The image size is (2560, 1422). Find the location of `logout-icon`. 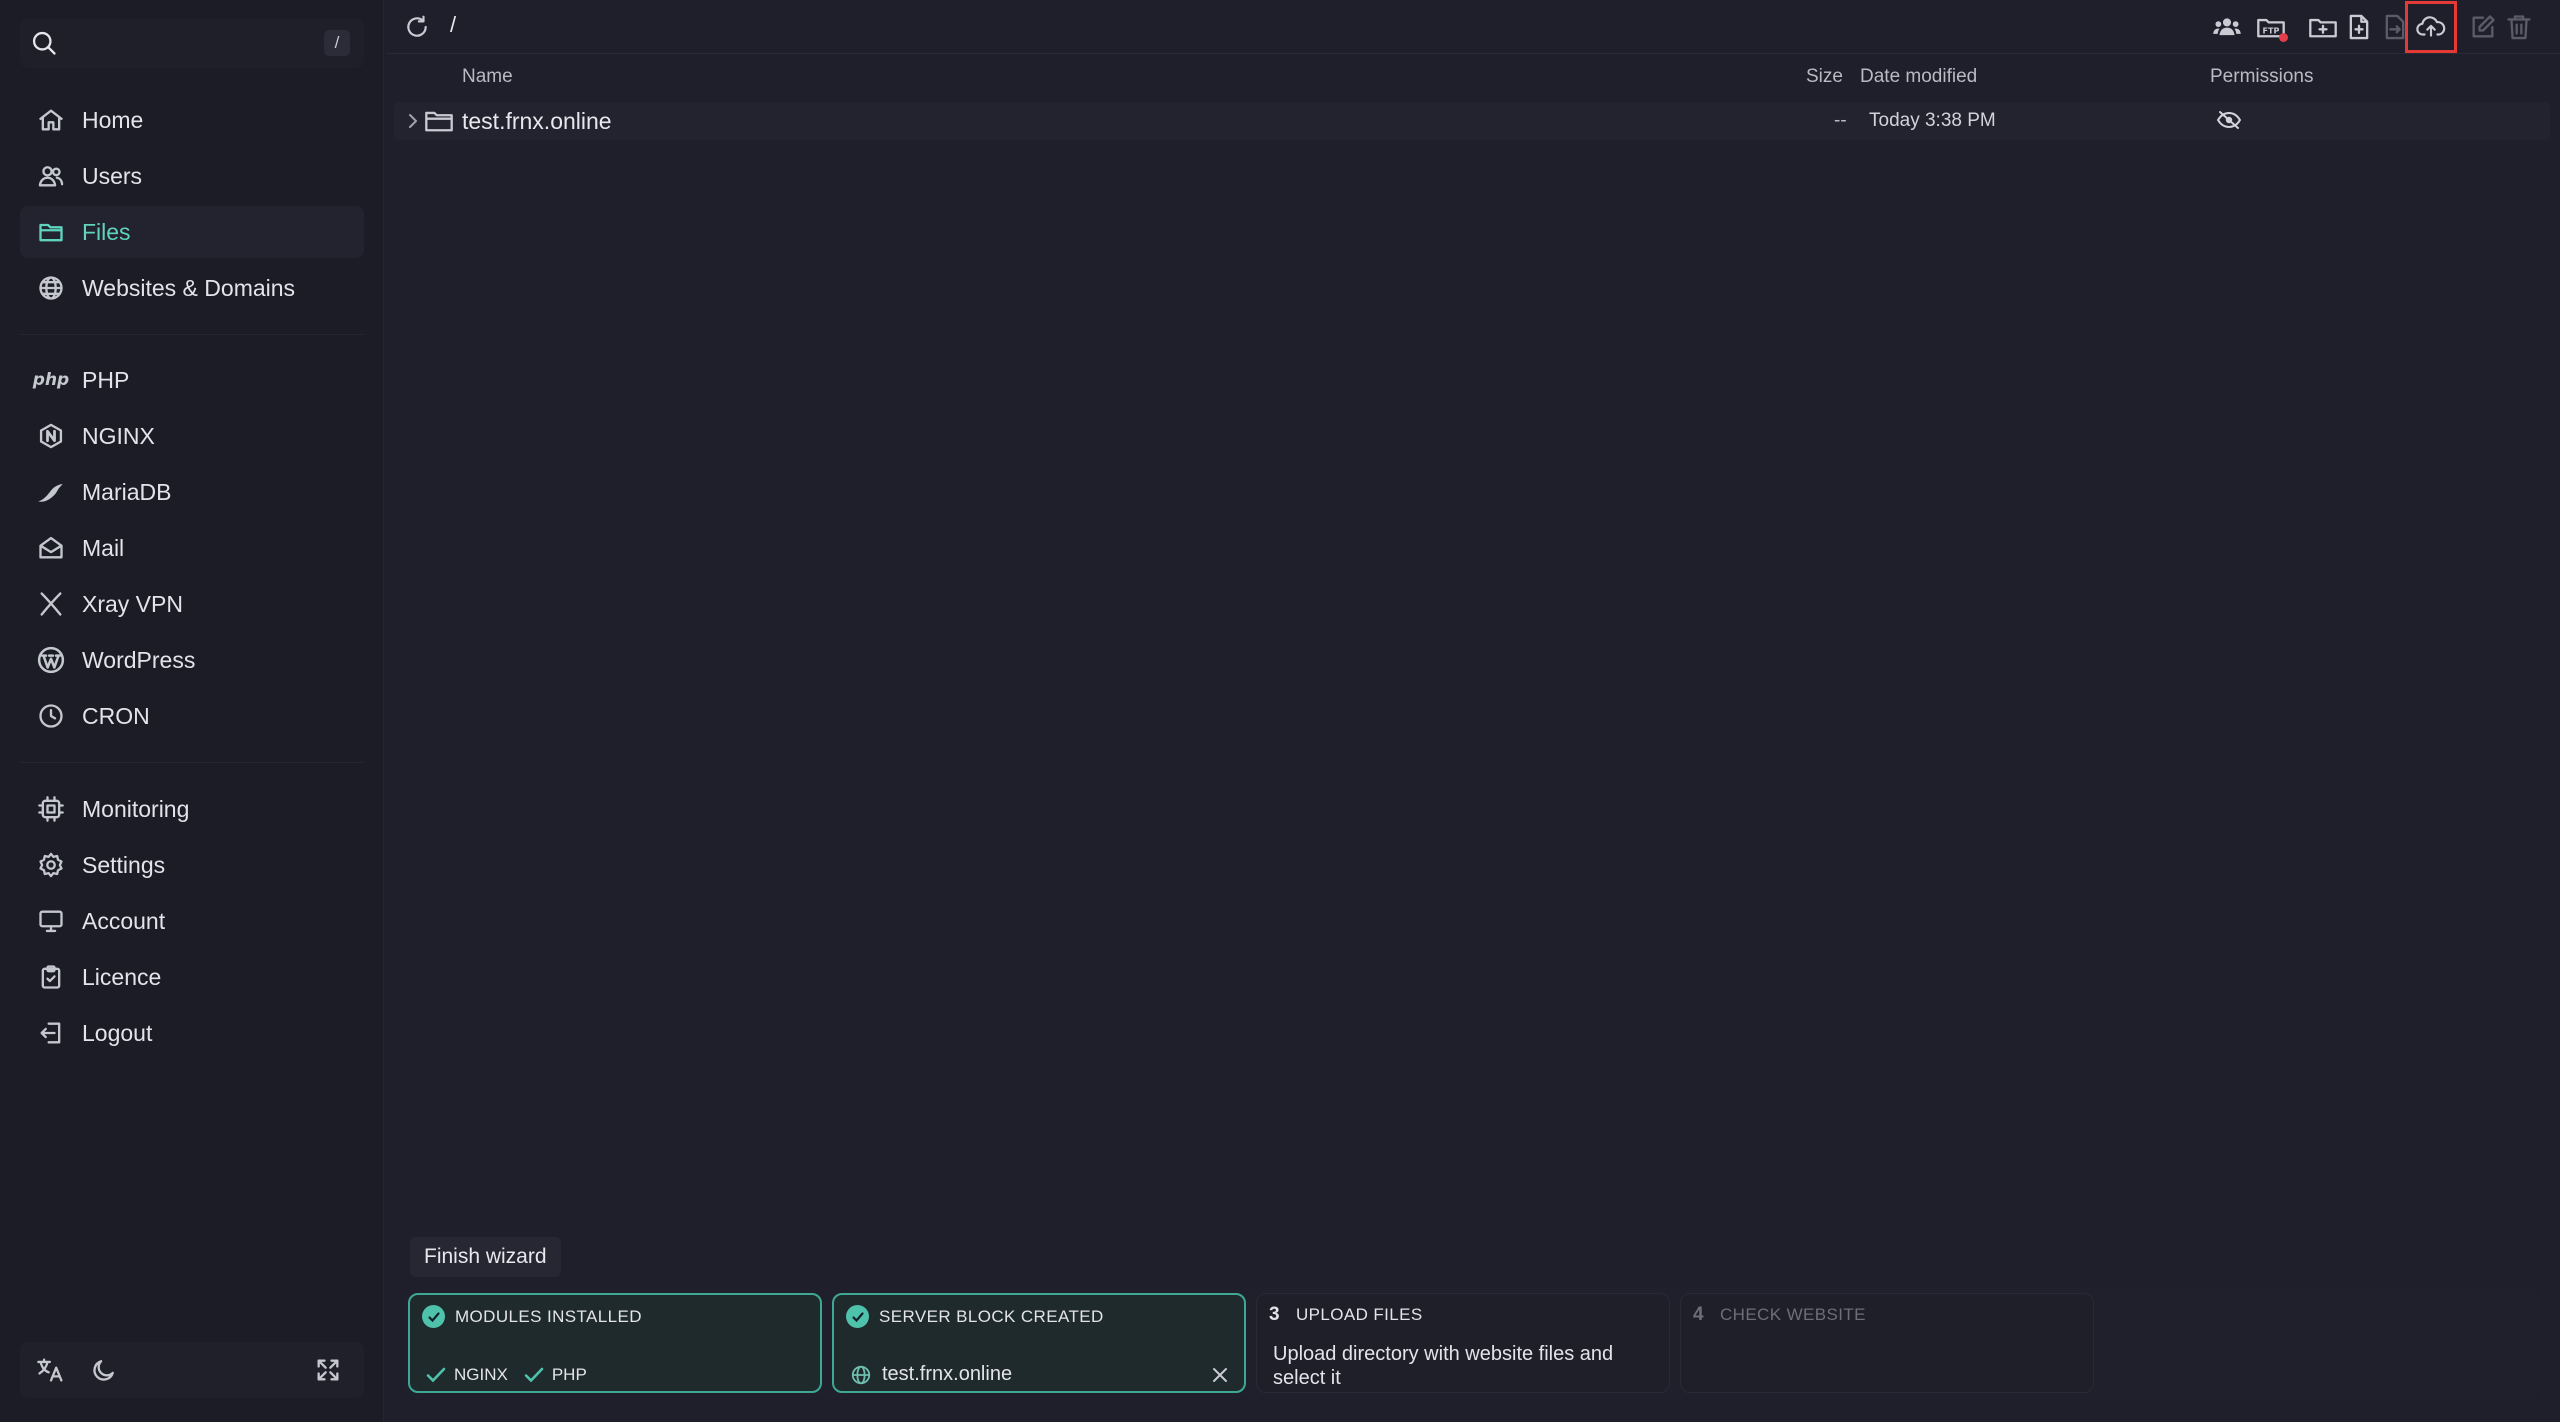

logout-icon is located at coordinates (51, 1033).